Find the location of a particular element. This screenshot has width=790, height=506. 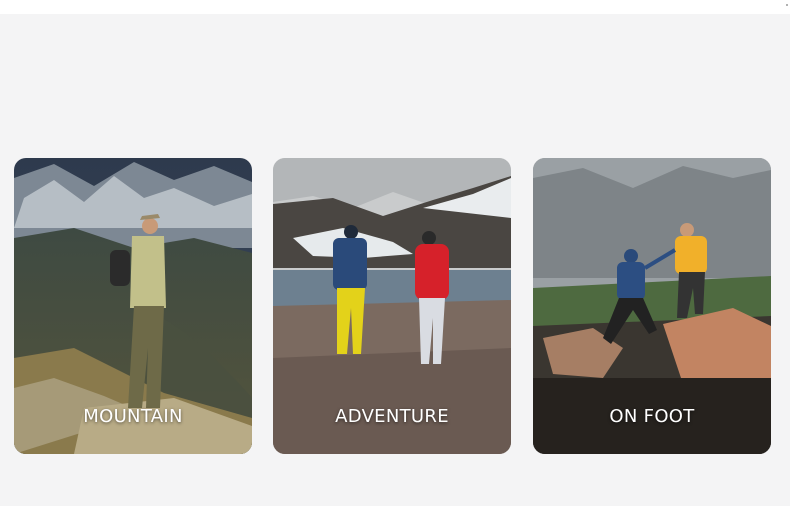

card-label: ADVENTURE is located at coordinates (392, 416).